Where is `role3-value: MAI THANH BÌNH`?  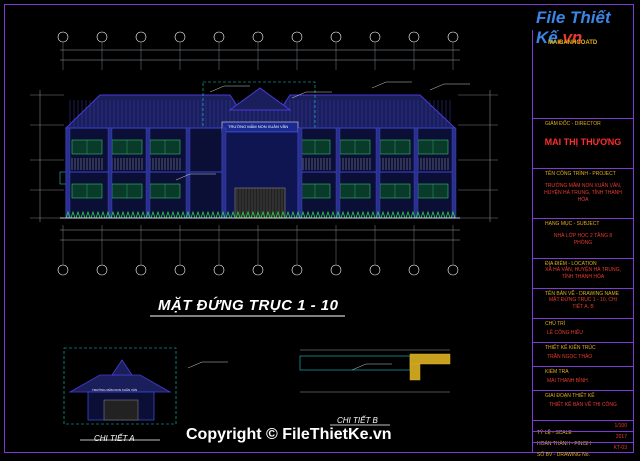
role3-value: MAI THANH BÌNH is located at coordinates (567, 381).